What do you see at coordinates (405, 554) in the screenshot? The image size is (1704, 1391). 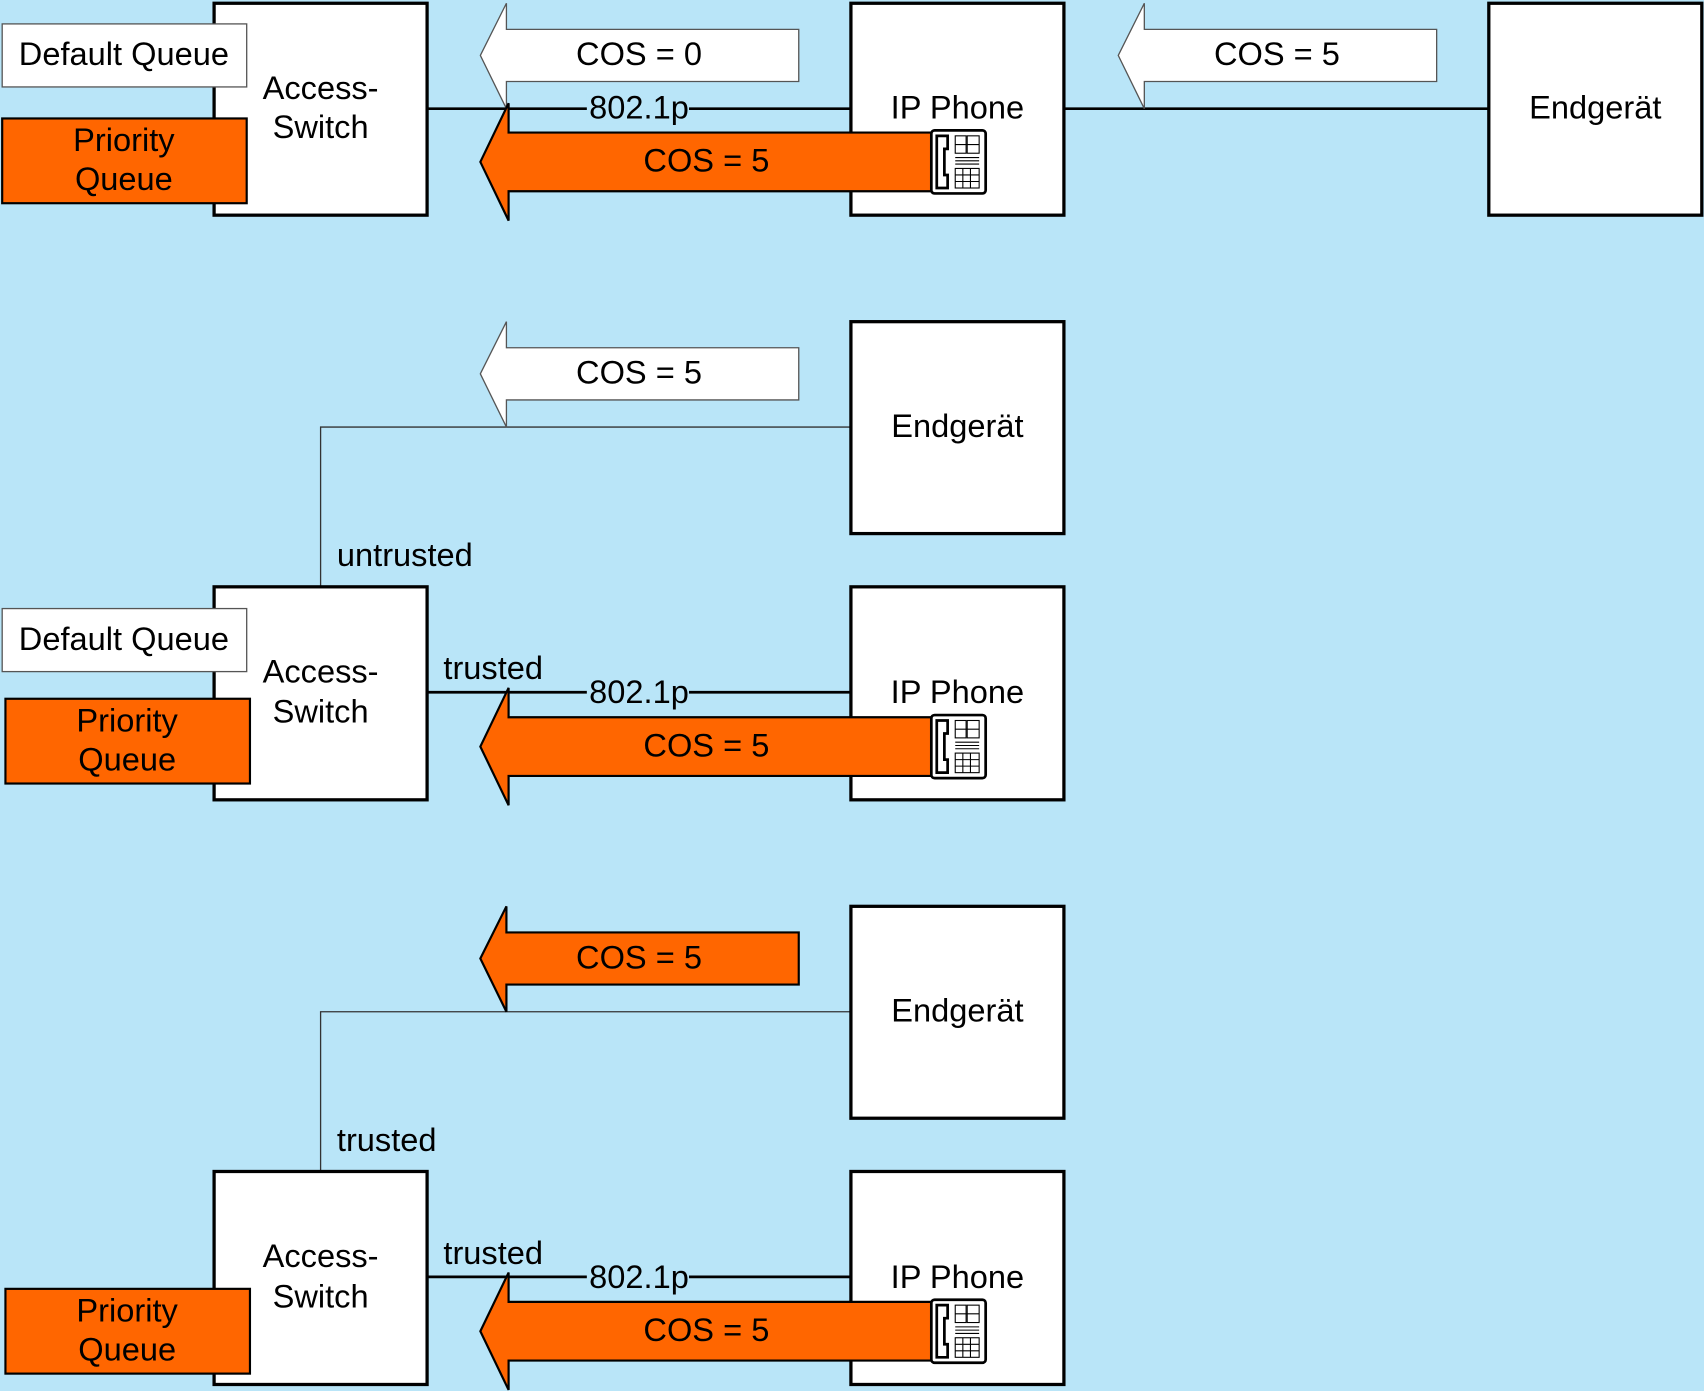 I see `untrusted-label: untrusted` at bounding box center [405, 554].